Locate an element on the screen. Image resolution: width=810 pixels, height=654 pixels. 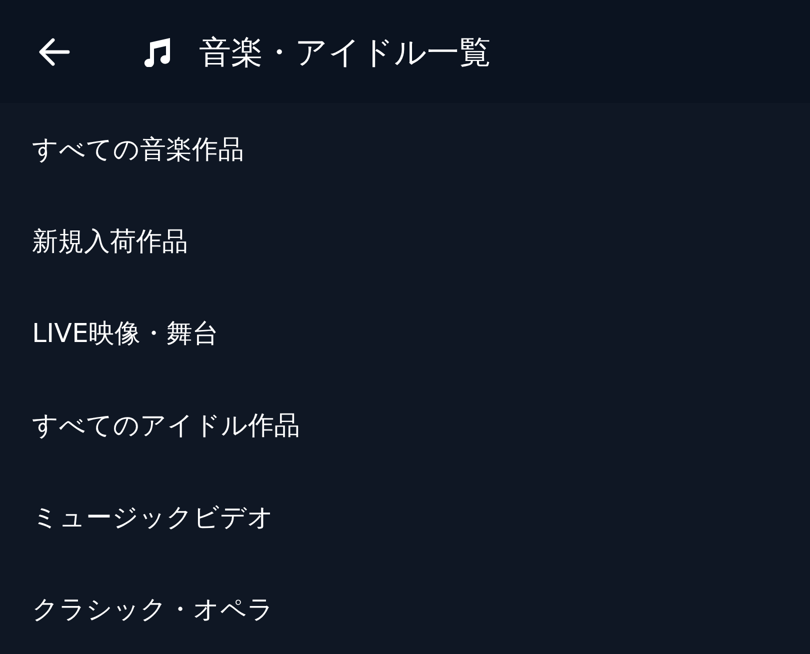
category-link: クラシック・オペラ is located at coordinates (141, 608).